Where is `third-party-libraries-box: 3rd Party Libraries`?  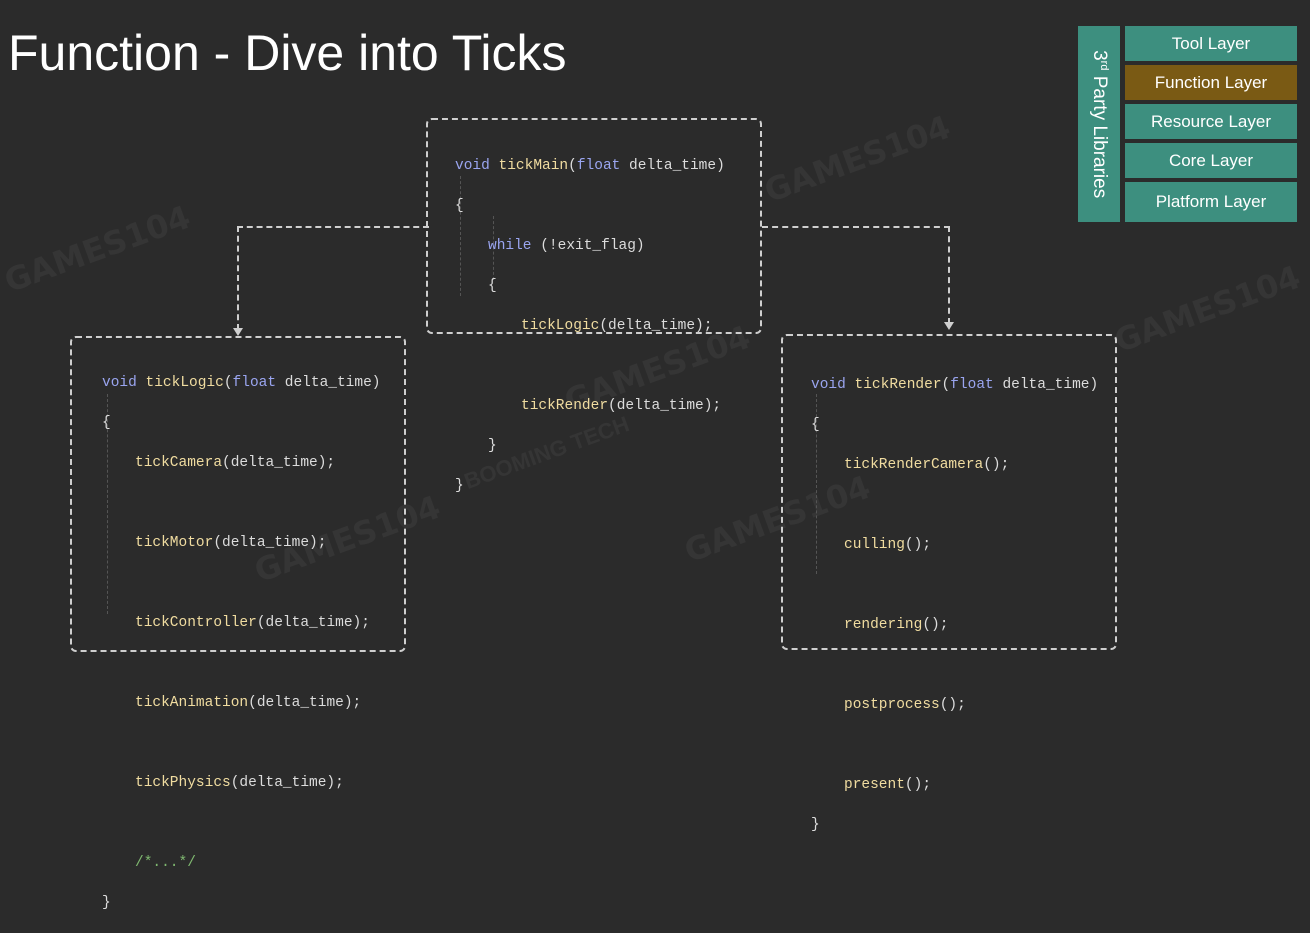 third-party-libraries-box: 3rd Party Libraries is located at coordinates (1099, 124).